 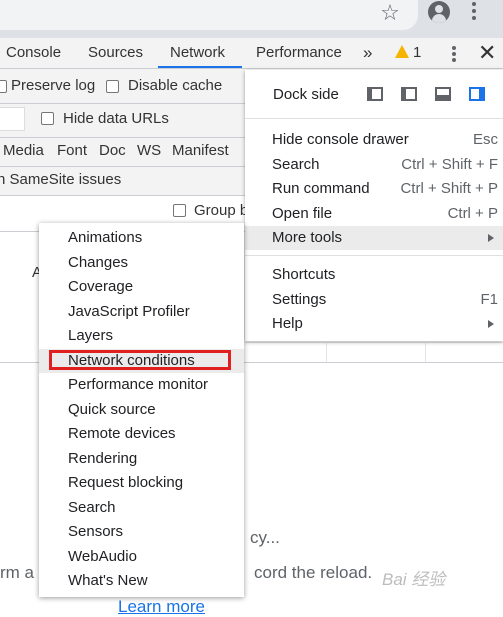 What do you see at coordinates (116, 118) in the screenshot?
I see `hide-data-urls-label: Hide data URLs` at bounding box center [116, 118].